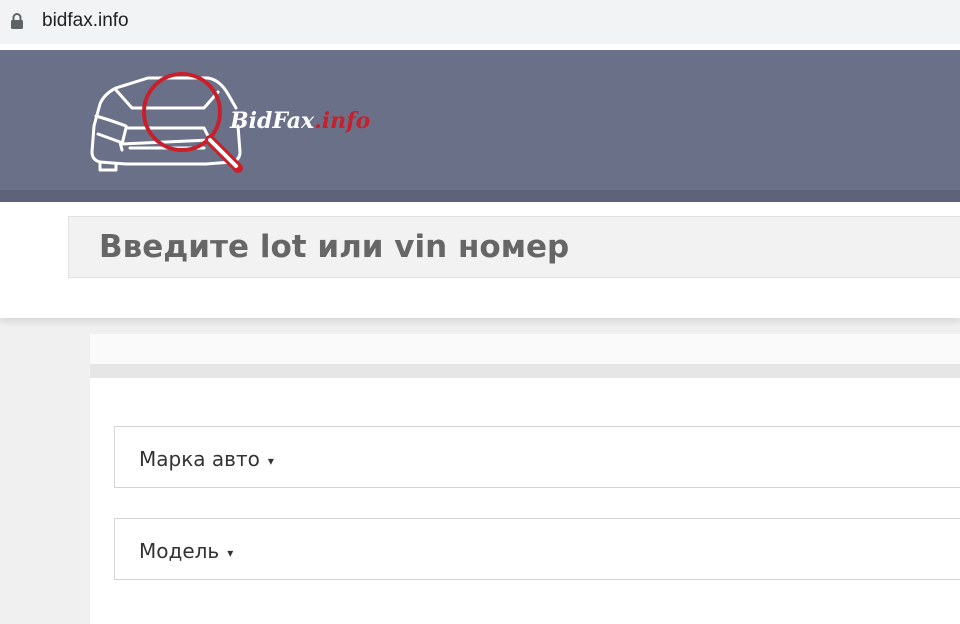 Image resolution: width=960 pixels, height=624 pixels. What do you see at coordinates (85, 21) in the screenshot?
I see `url-text: bidfax.info` at bounding box center [85, 21].